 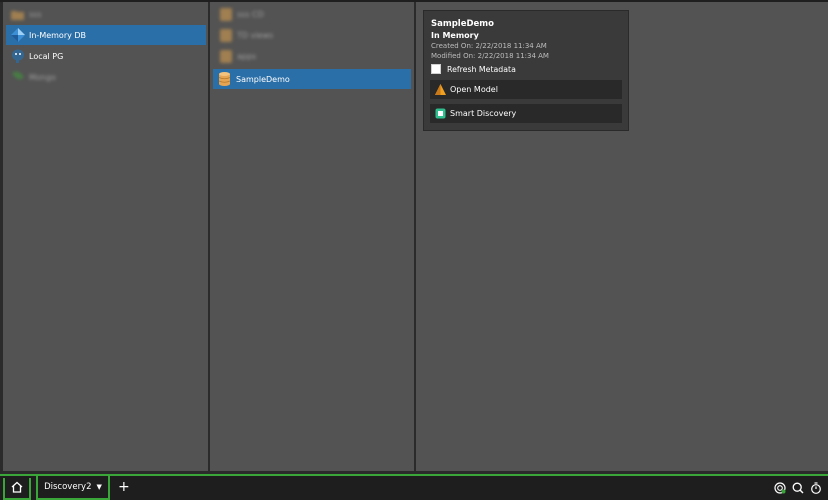 I want to click on cube-icon, so click(x=17, y=35).